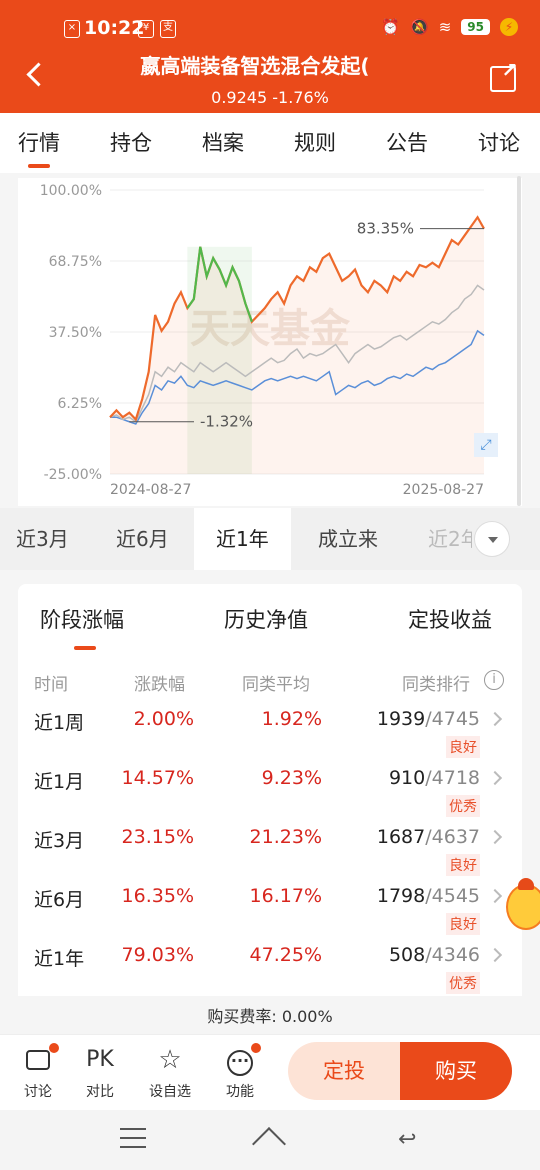  I want to click on app-notification-icon-2: 支, so click(168, 29).